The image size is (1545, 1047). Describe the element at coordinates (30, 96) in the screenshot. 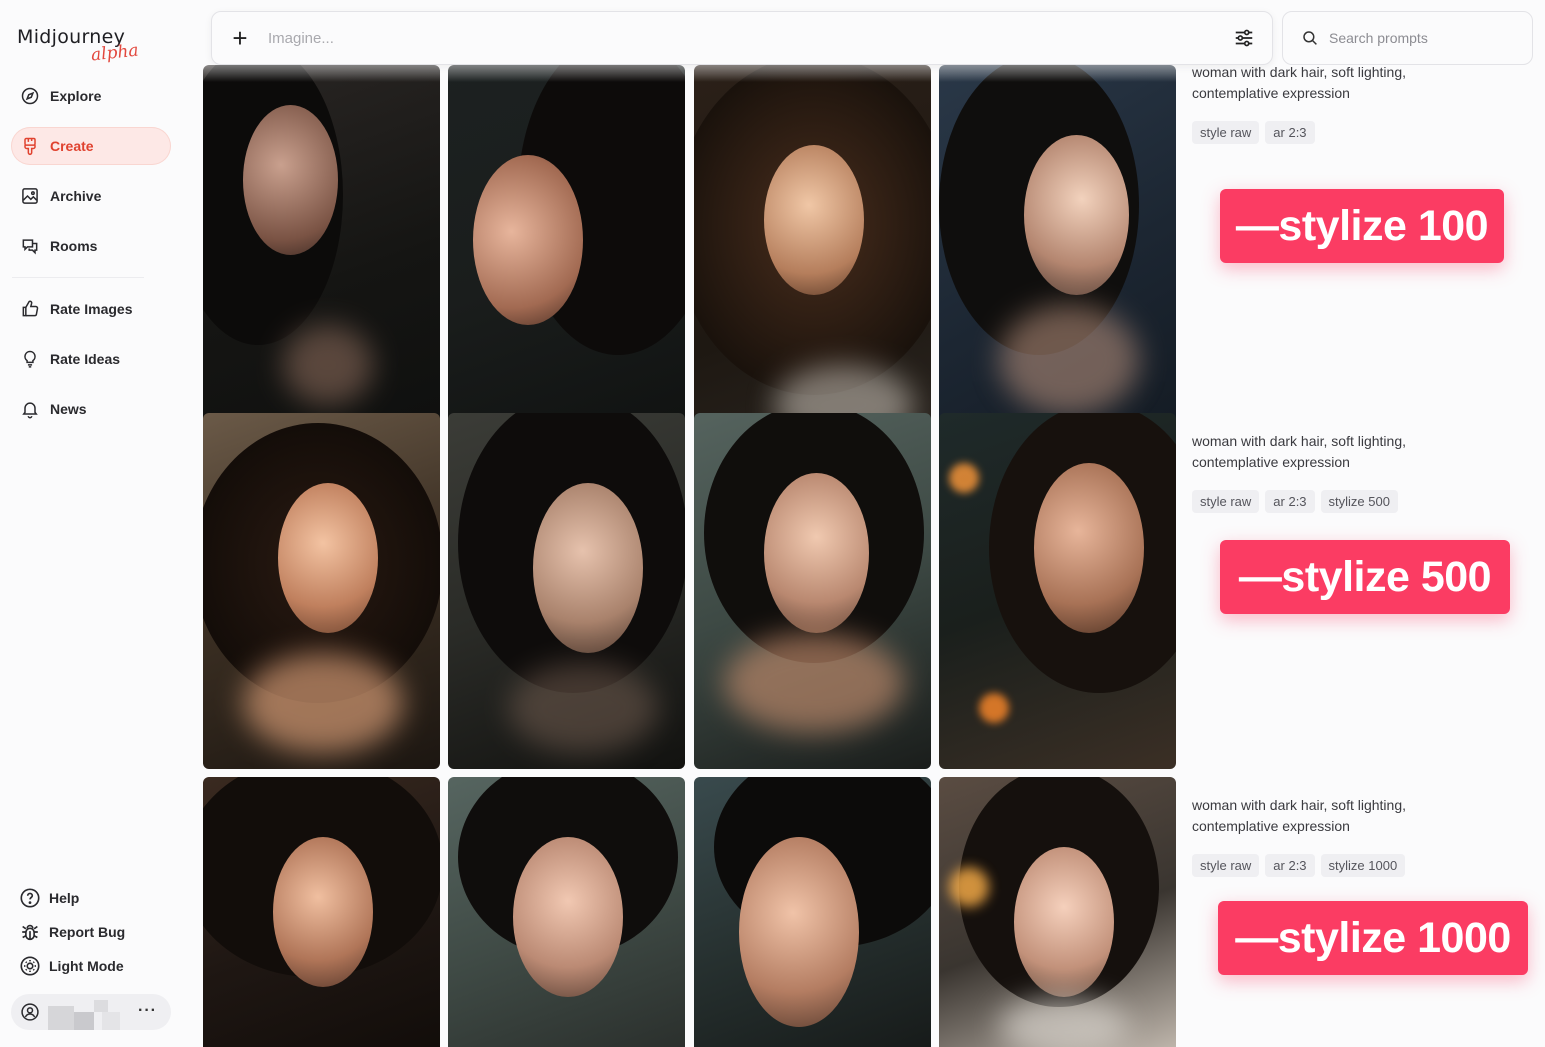

I see `compass-icon` at that location.